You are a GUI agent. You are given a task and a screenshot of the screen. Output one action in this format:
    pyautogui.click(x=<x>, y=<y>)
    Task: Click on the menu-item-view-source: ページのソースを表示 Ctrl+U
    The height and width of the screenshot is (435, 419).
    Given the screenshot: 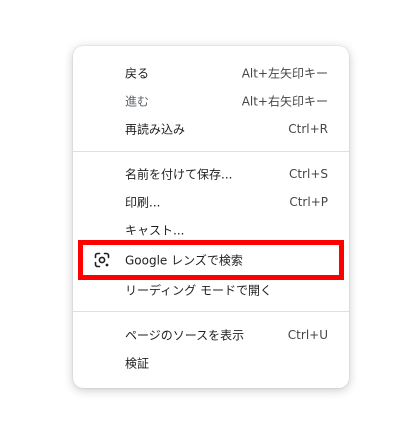 What is the action you would take?
    pyautogui.click(x=211, y=335)
    